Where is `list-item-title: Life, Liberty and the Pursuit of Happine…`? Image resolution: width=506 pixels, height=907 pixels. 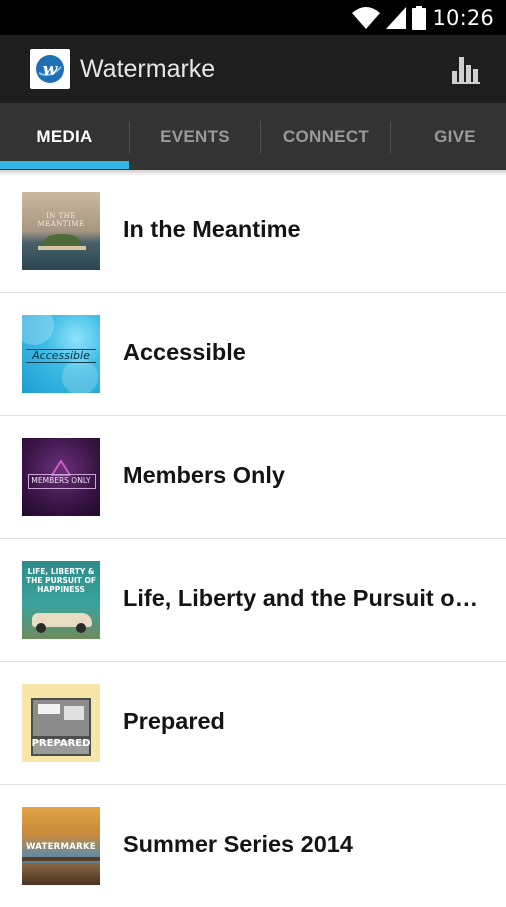 list-item-title: Life, Liberty and the Pursuit of Happine… is located at coordinates (303, 598).